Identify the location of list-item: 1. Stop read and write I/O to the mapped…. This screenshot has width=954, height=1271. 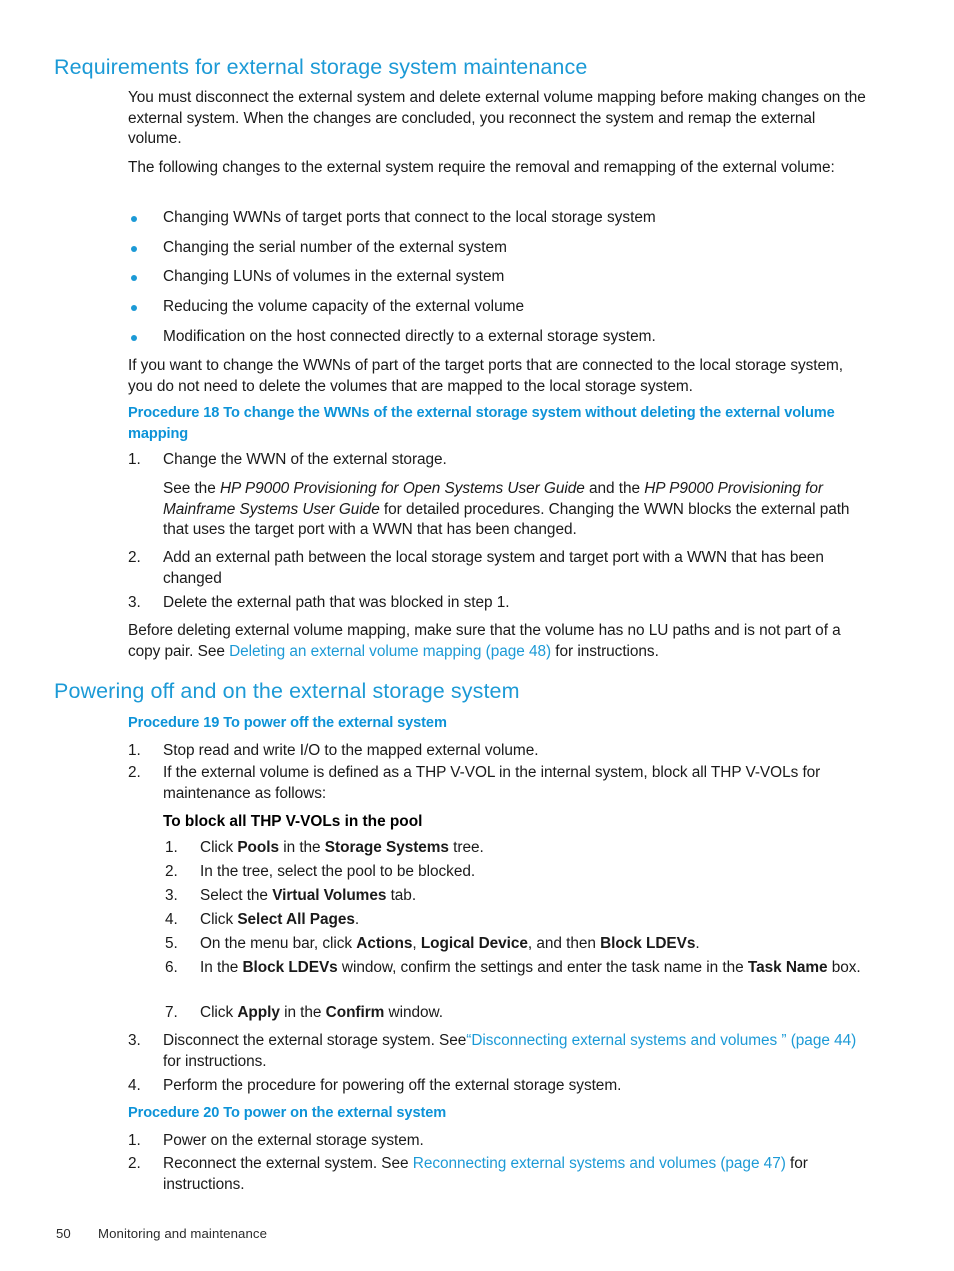
(499, 751).